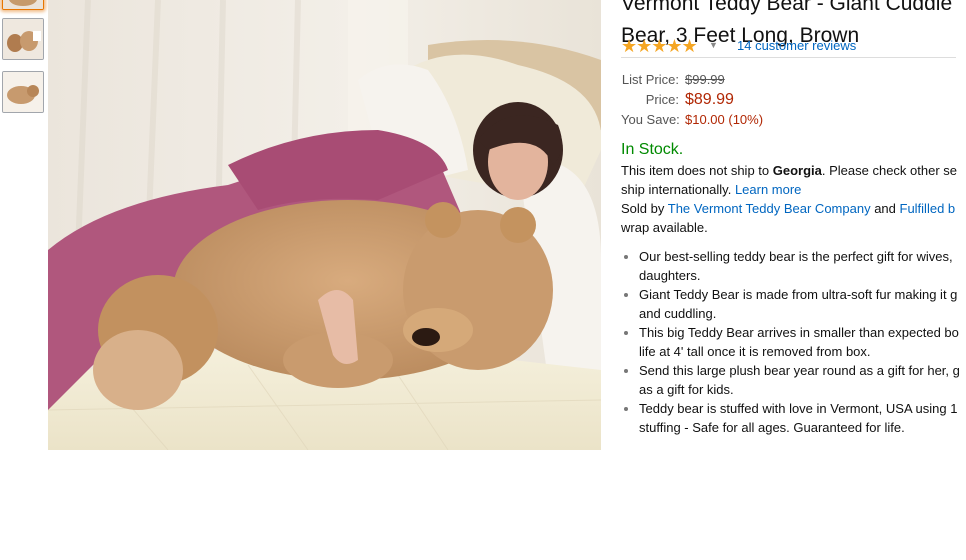 This screenshot has height=560, width=966. I want to click on feature-bullet-2-line2: and cuddling., so click(678, 313).